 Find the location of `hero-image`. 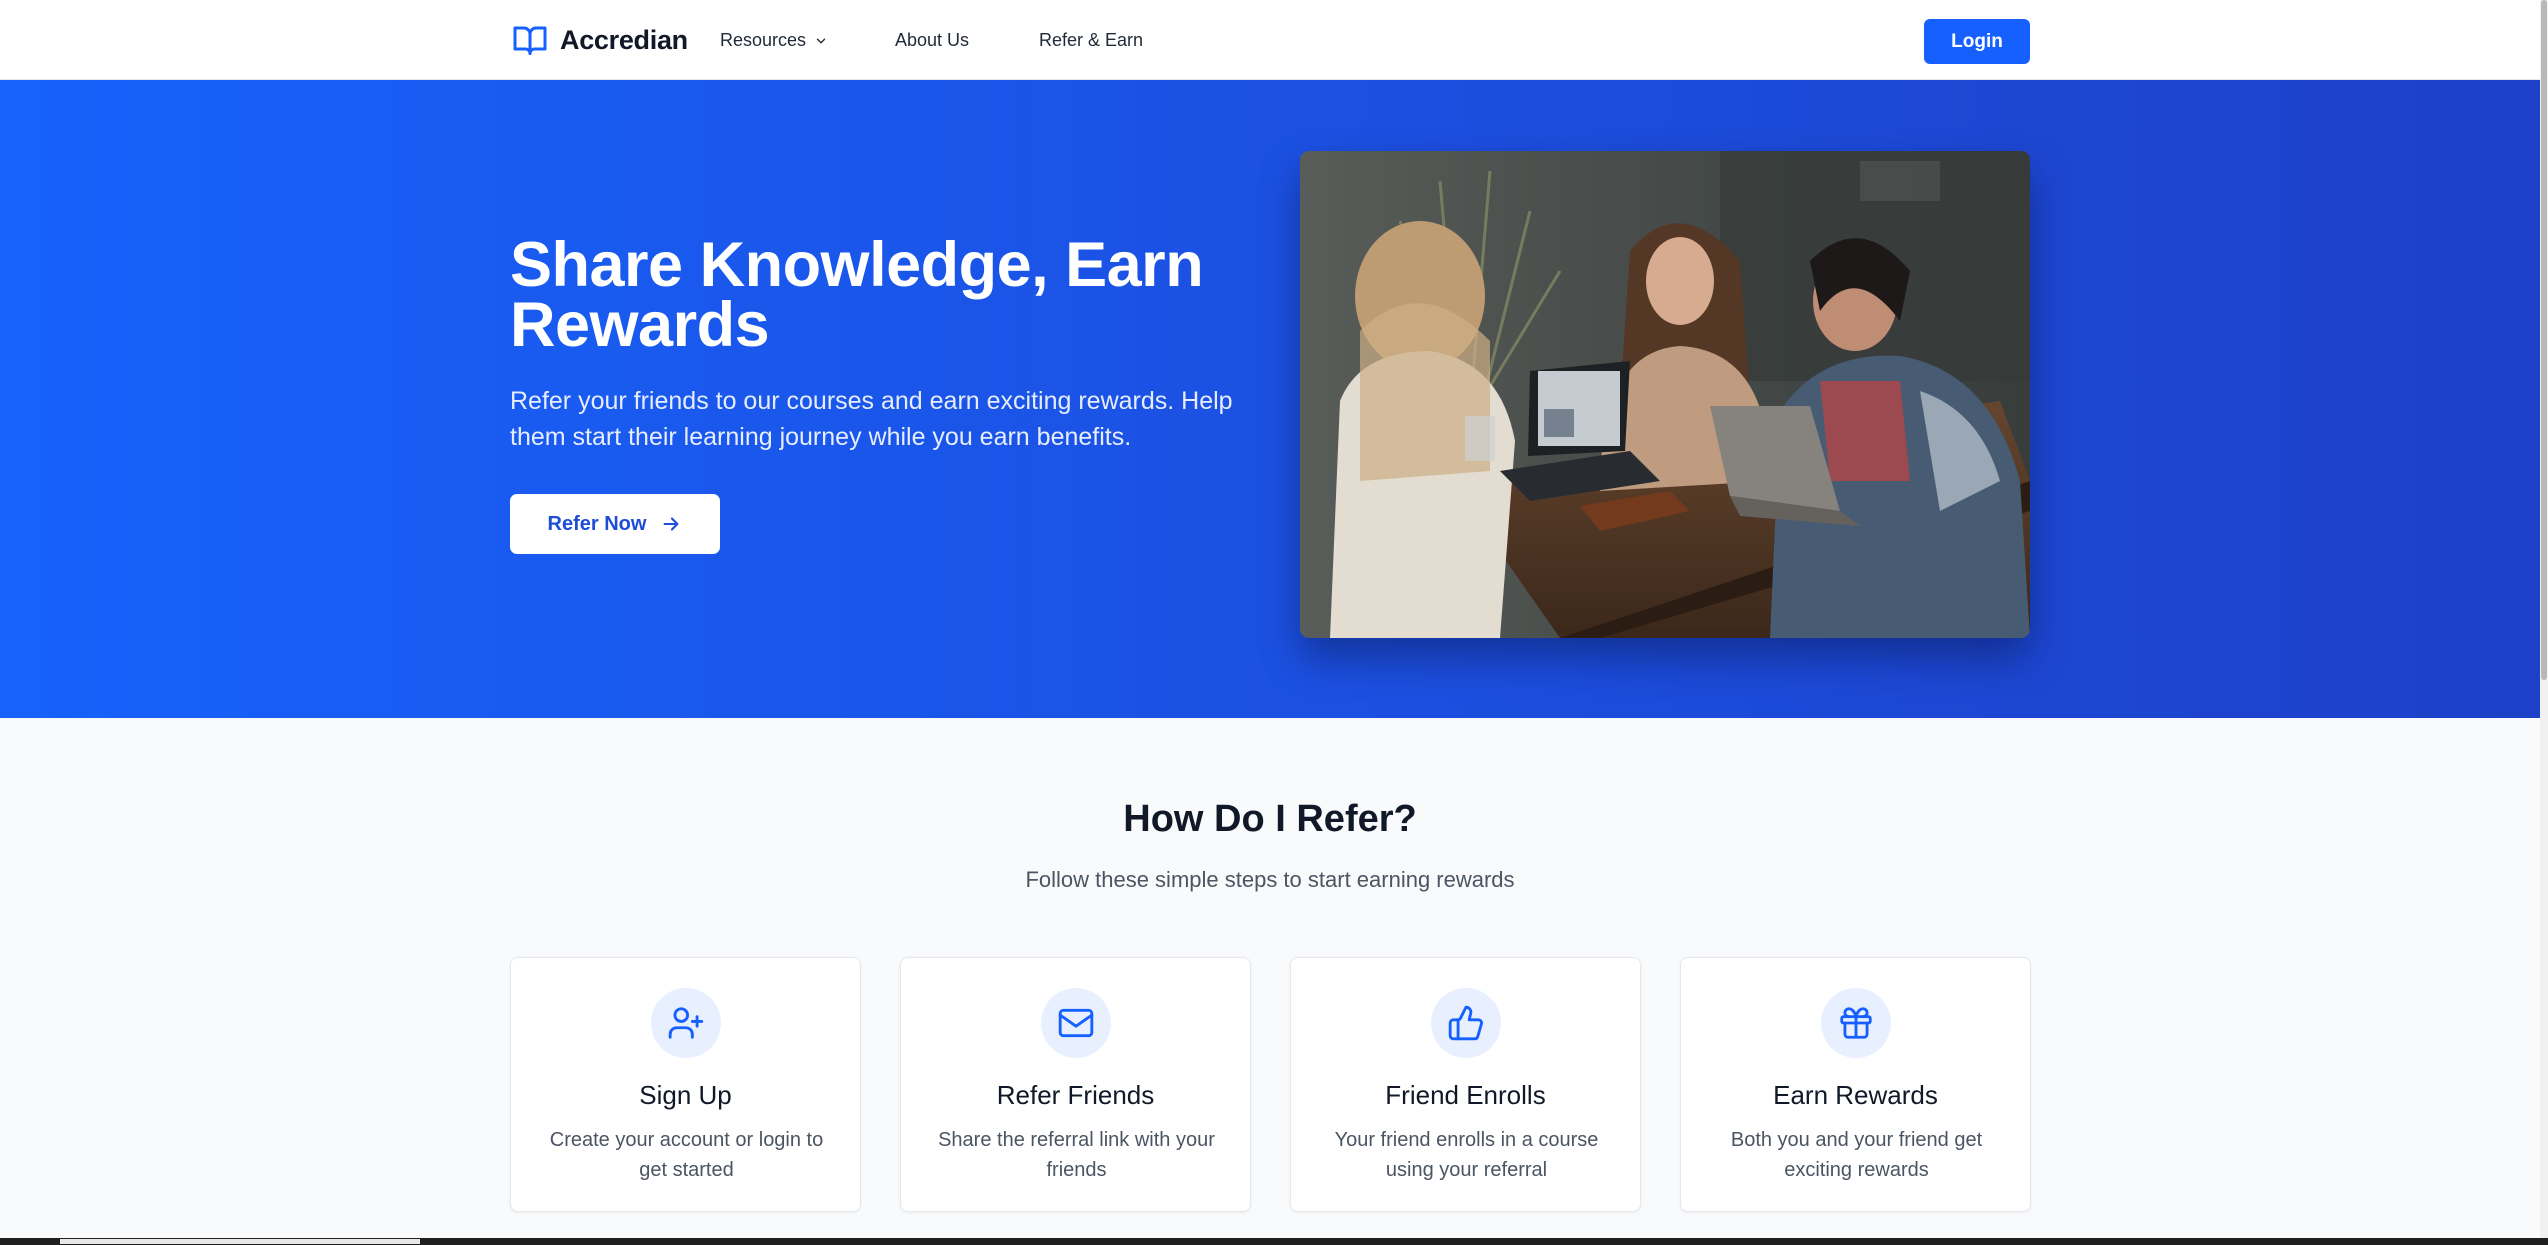

hero-image is located at coordinates (1665, 394).